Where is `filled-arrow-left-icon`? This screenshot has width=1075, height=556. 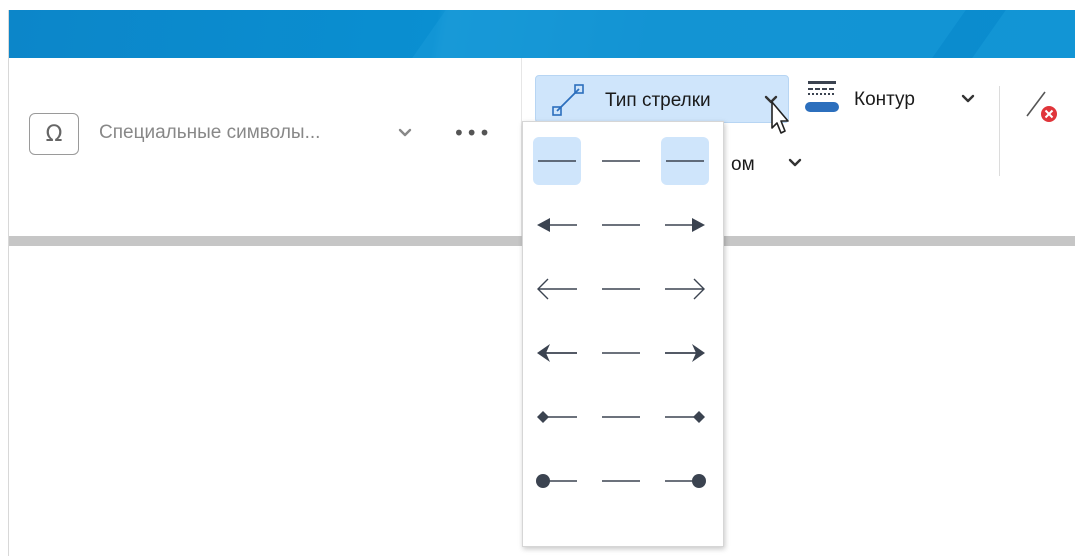 filled-arrow-left-icon is located at coordinates (557, 225).